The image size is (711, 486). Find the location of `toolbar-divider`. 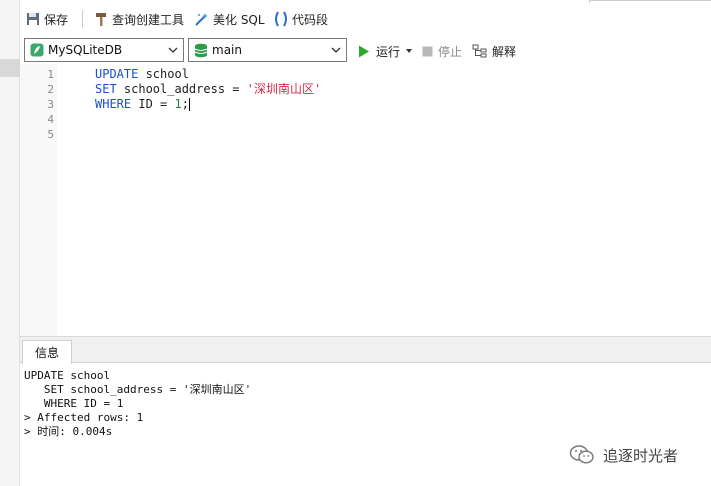

toolbar-divider is located at coordinates (82, 19).